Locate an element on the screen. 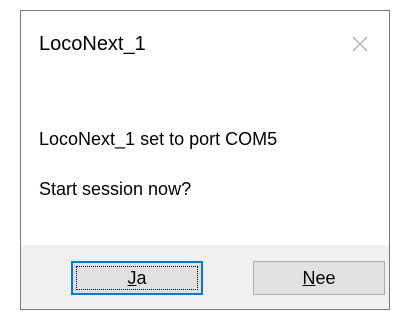 Image resolution: width=412 pixels, height=319 pixels. nee-button-label: Nee is located at coordinates (318, 278).